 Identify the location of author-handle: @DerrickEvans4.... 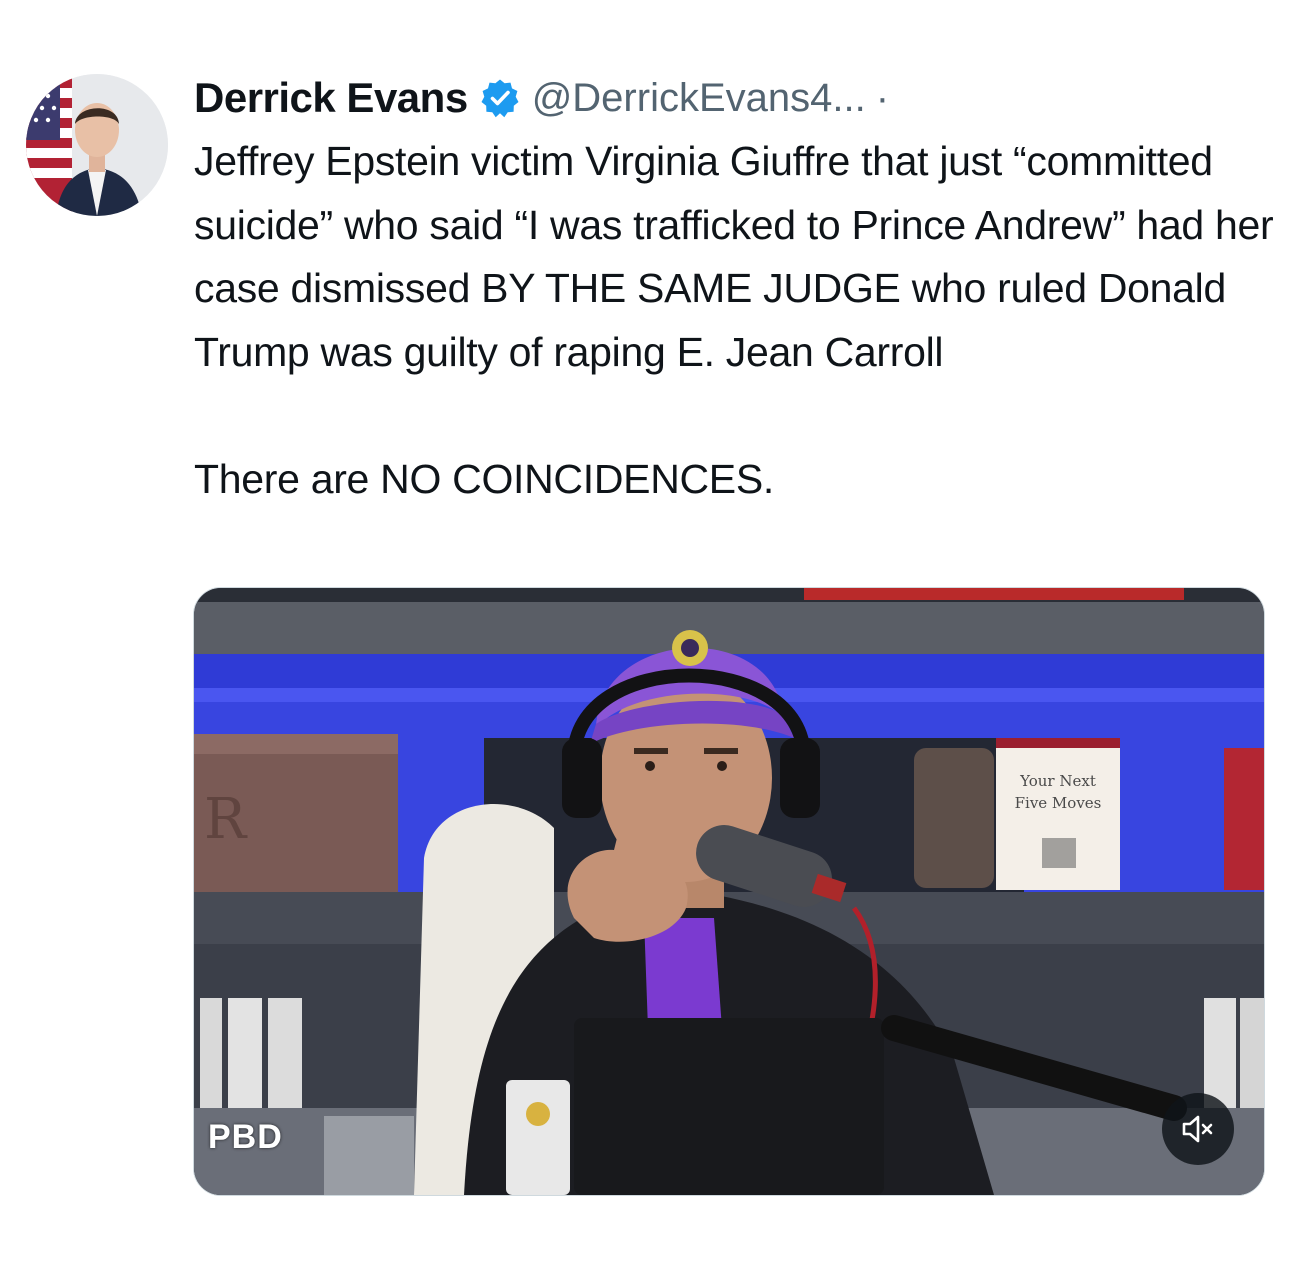
(699, 98).